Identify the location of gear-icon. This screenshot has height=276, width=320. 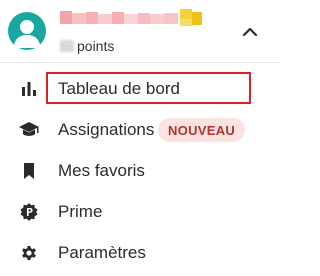
(29, 253).